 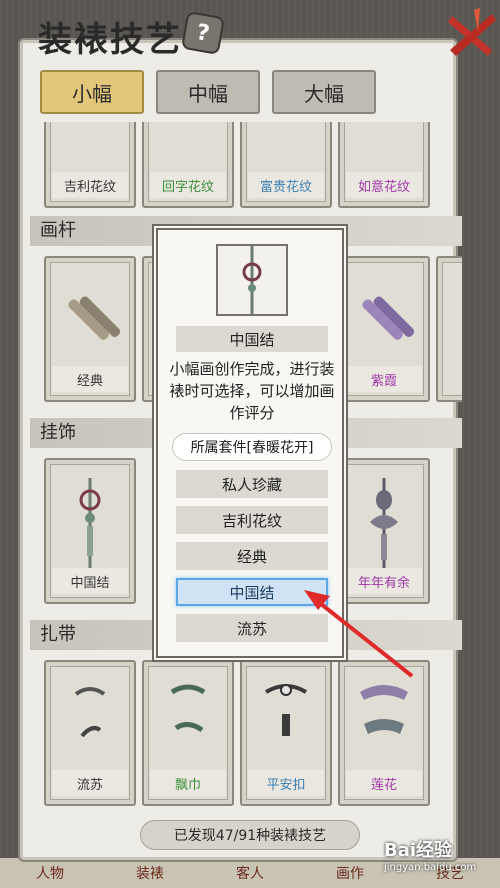 What do you see at coordinates (384, 524) in the screenshot?
I see `fish-ornament-icon` at bounding box center [384, 524].